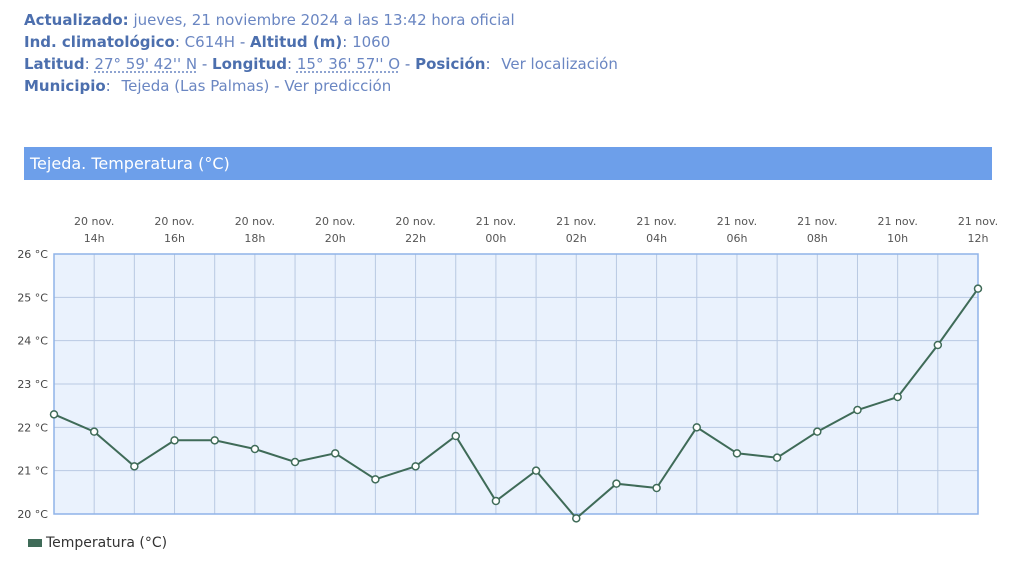  Describe the element at coordinates (250, 64) in the screenshot. I see `longitude-label: Longitud` at that location.